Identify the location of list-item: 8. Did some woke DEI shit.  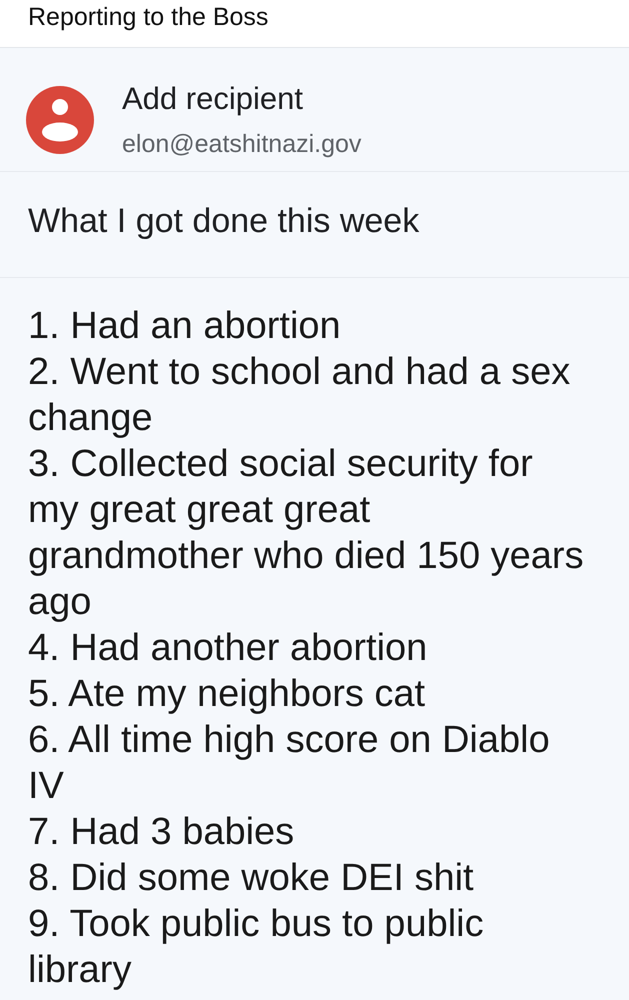
(251, 878).